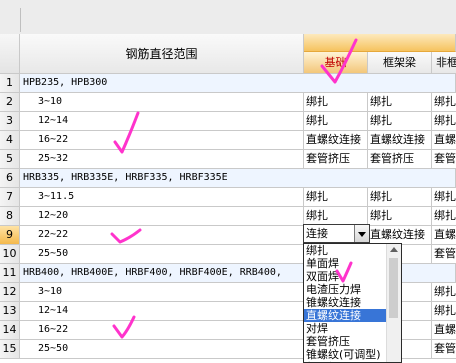  I want to click on arrow-up-icon, so click(394, 249).